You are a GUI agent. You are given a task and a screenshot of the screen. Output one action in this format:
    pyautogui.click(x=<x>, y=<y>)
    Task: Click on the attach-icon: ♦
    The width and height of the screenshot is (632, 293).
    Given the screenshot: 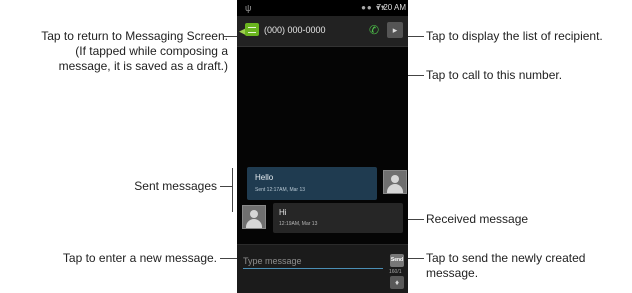 What is the action you would take?
    pyautogui.click(x=397, y=282)
    